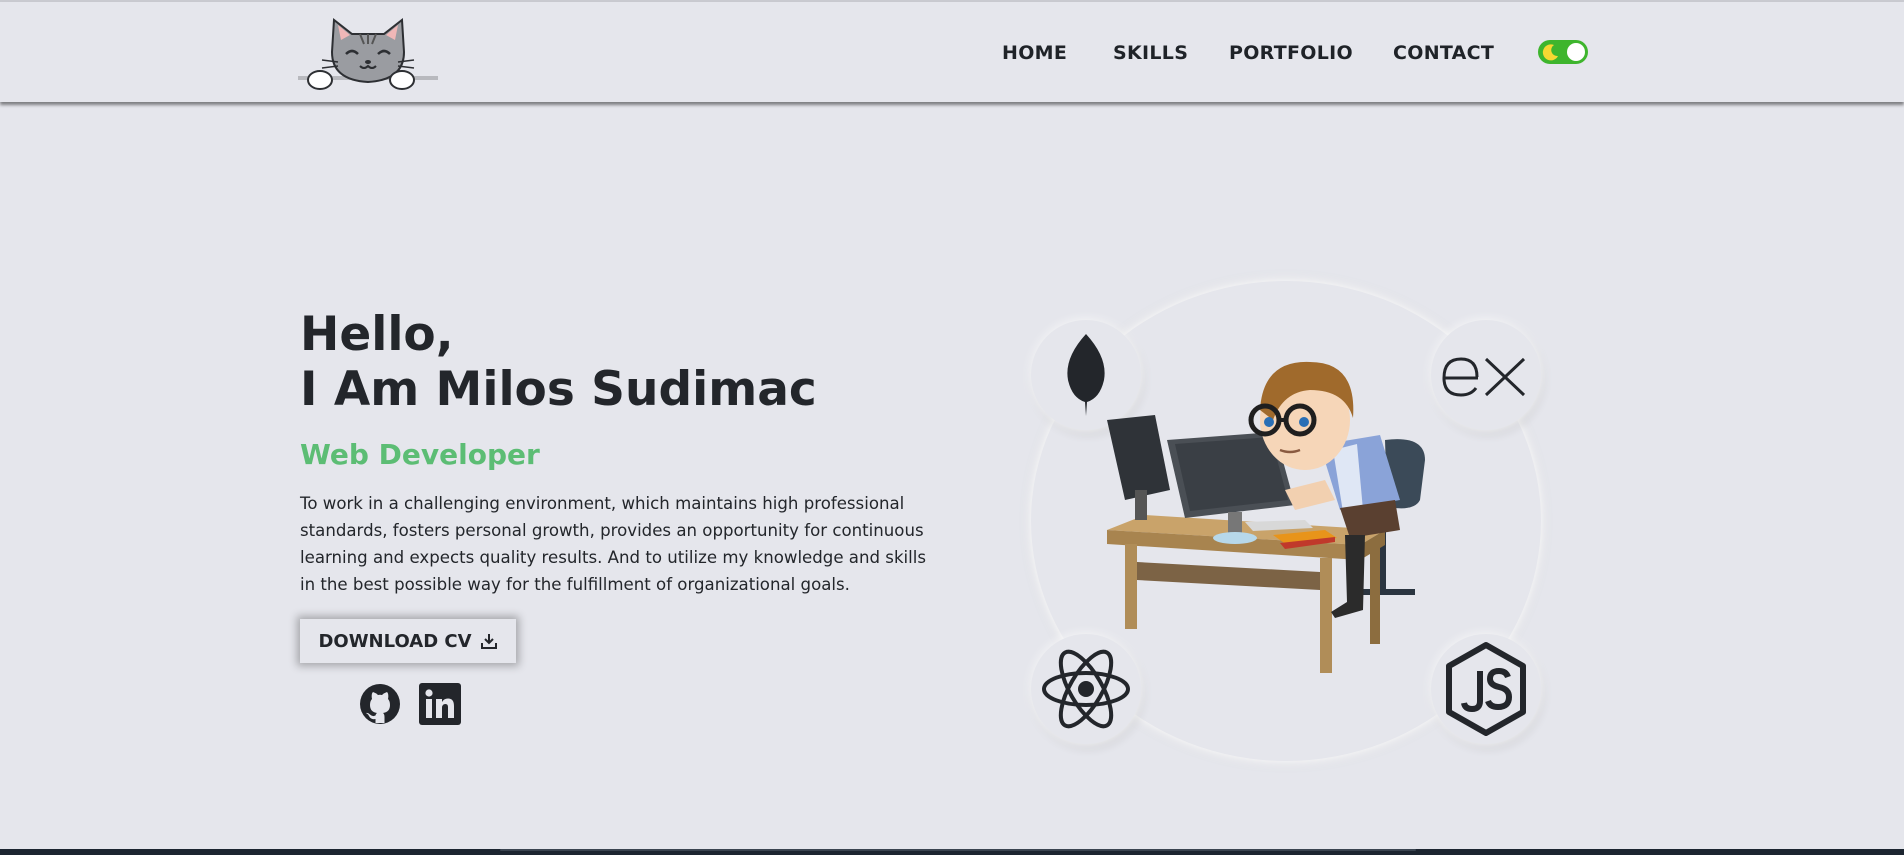 This screenshot has height=855, width=1904. I want to click on footer-strip, so click(952, 852).